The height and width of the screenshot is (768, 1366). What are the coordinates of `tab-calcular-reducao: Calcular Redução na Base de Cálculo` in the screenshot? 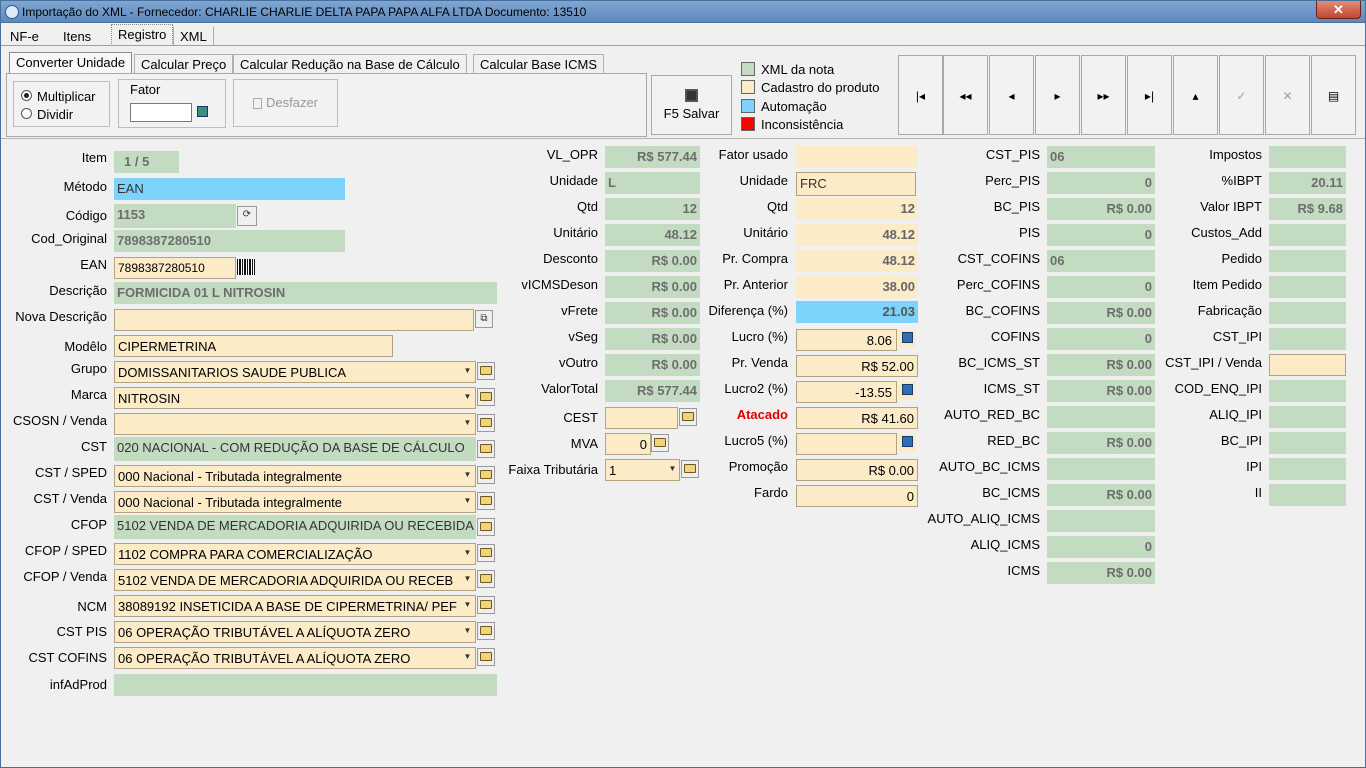 It's located at (350, 64).